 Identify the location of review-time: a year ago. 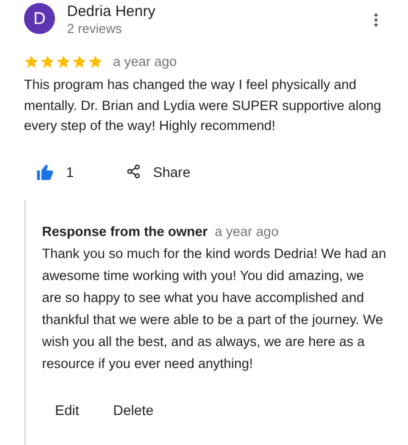
(145, 61).